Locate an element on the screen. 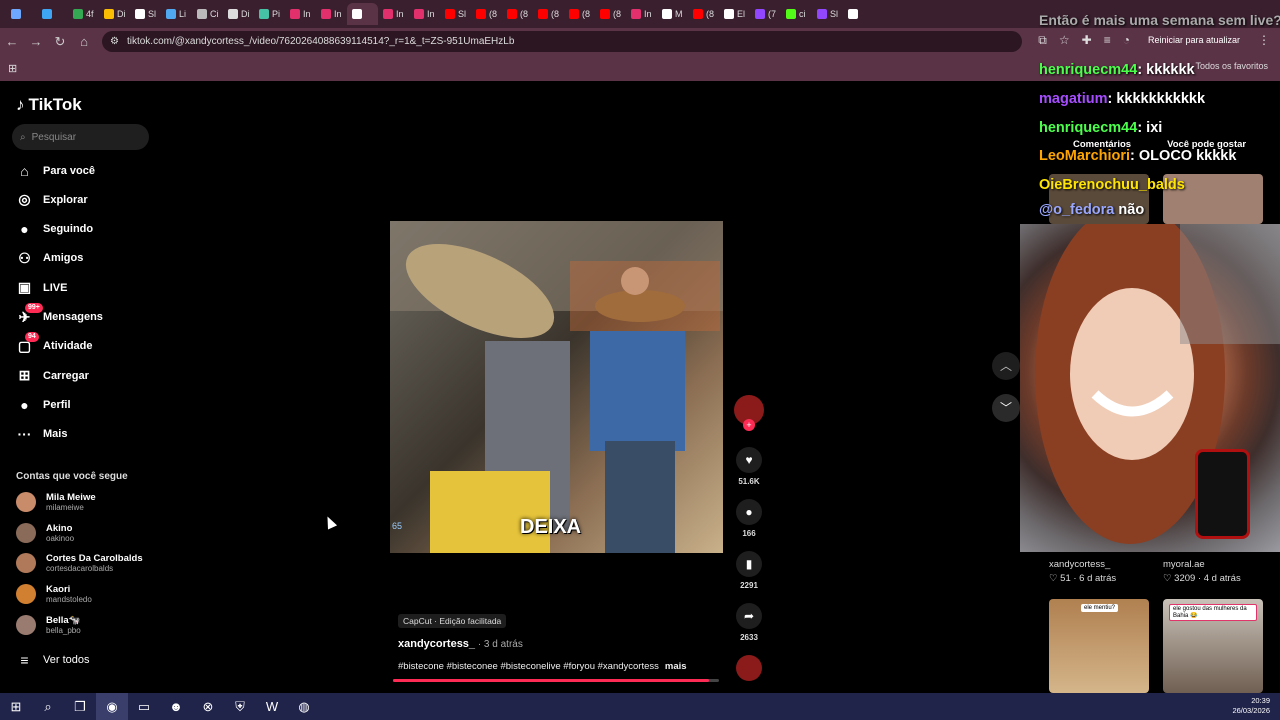  creator-avatar: + is located at coordinates (749, 413).